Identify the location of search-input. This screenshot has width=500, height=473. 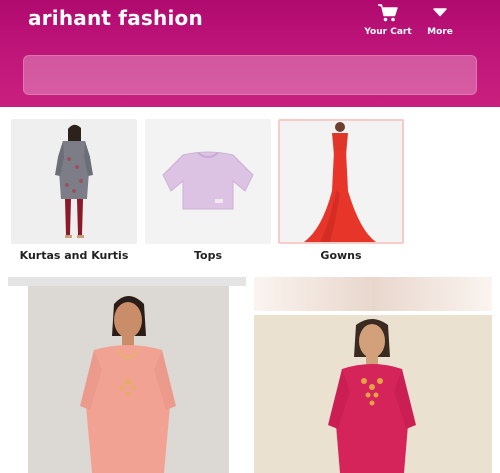
(250, 75).